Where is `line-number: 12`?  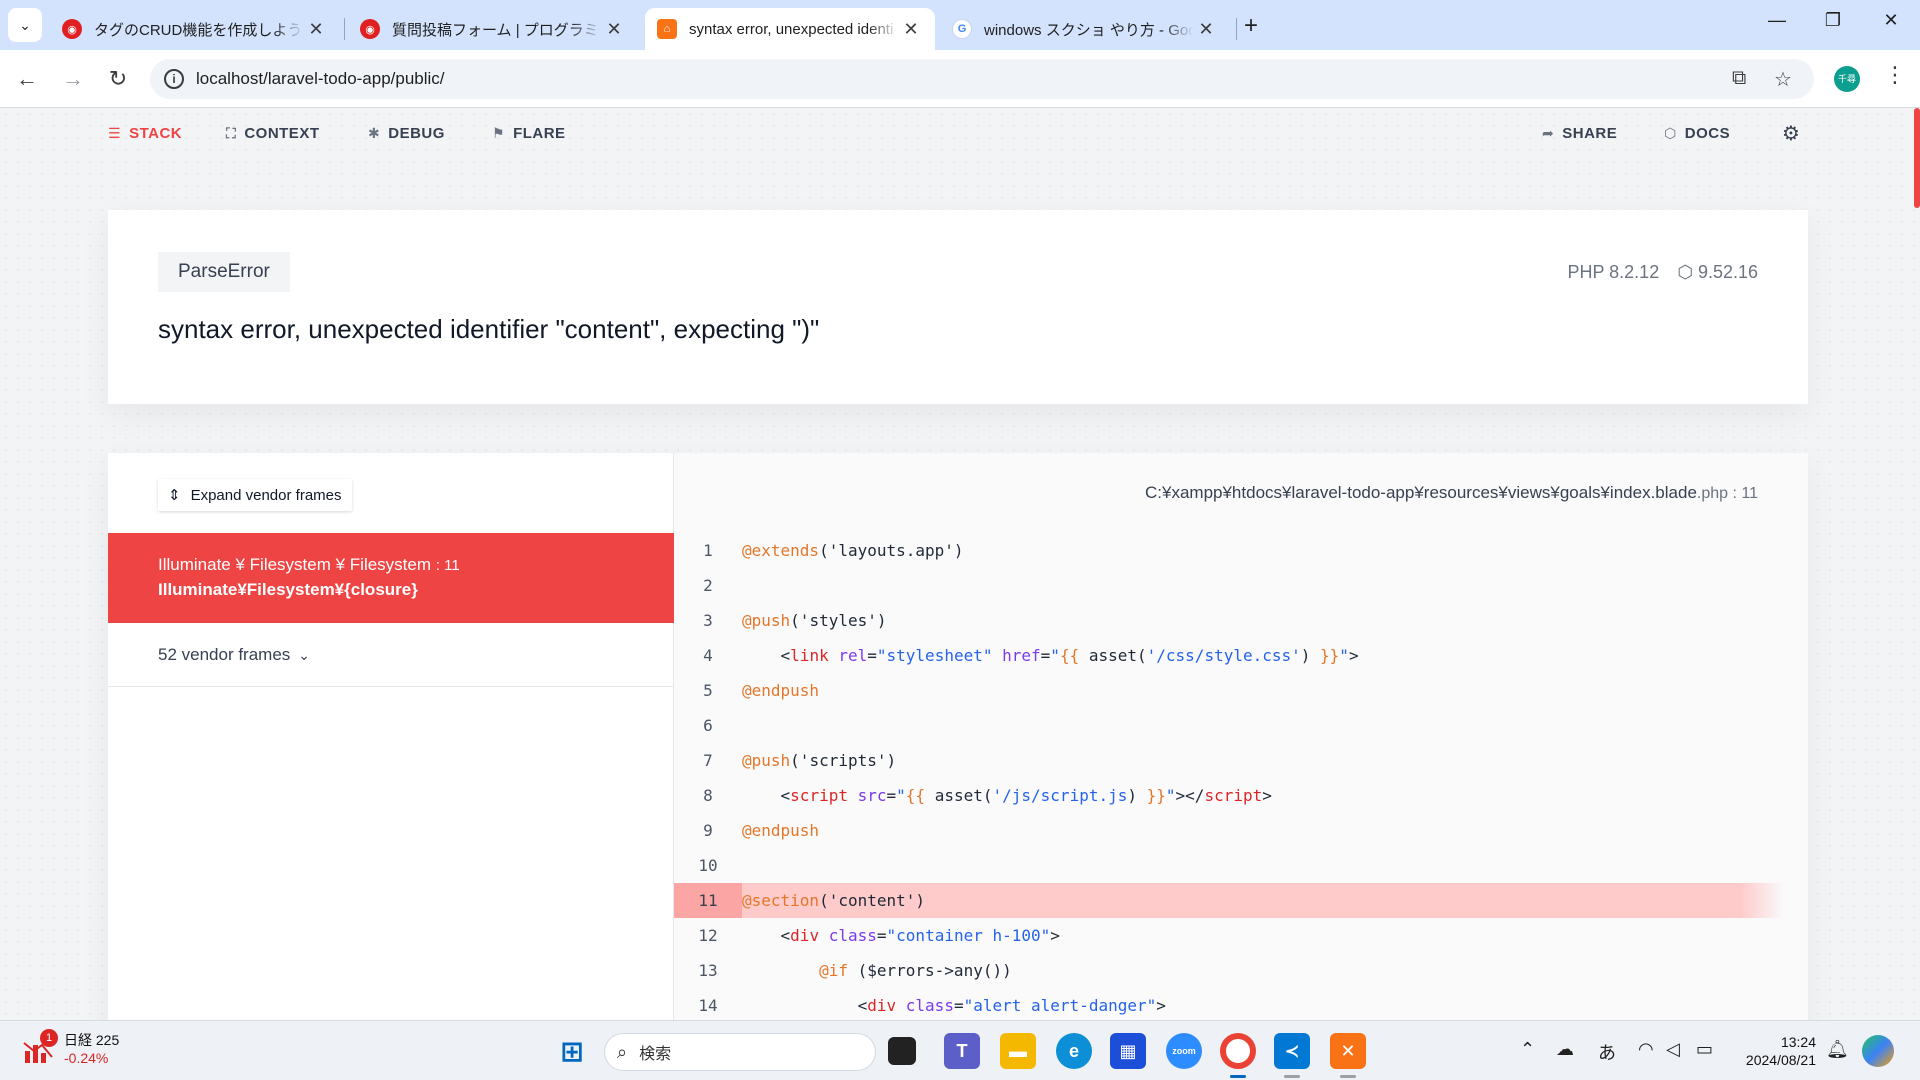 line-number: 12 is located at coordinates (708, 935).